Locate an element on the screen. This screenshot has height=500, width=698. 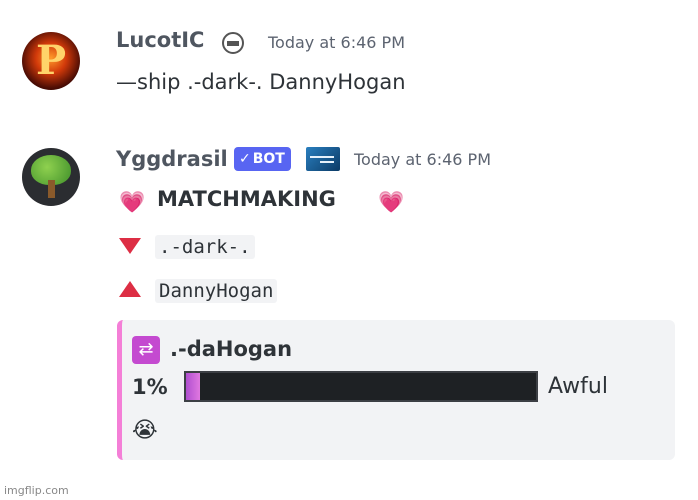
compatibility-bar is located at coordinates (361, 386).